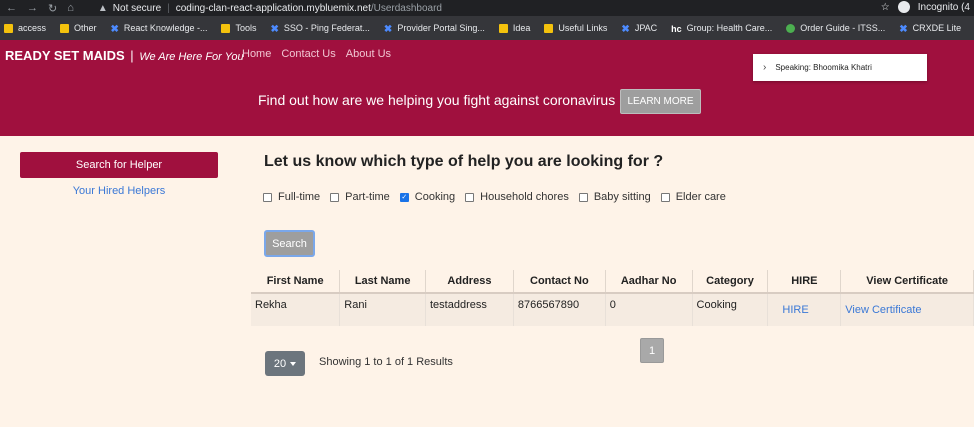 The image size is (974, 427). I want to click on bookmark-label: Idea, so click(521, 28).